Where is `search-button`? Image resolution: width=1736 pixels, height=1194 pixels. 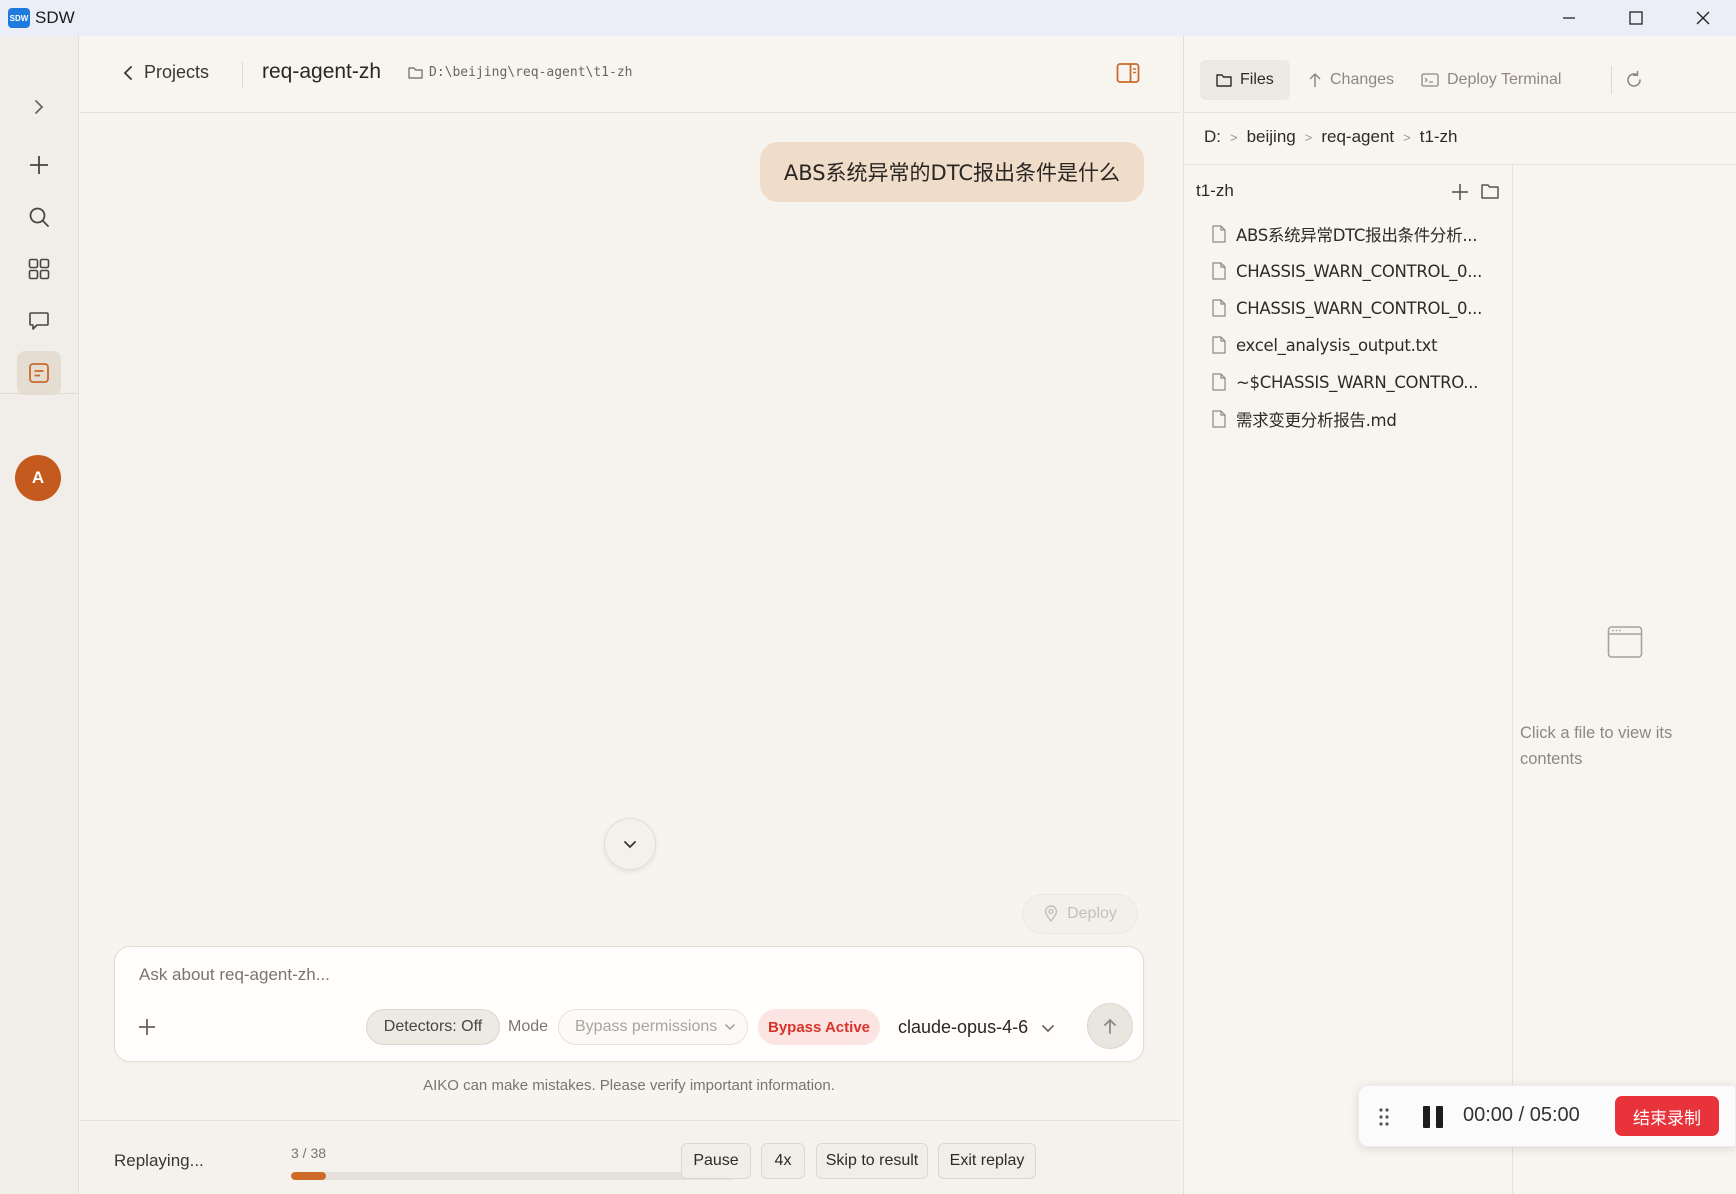
search-button is located at coordinates (39, 217).